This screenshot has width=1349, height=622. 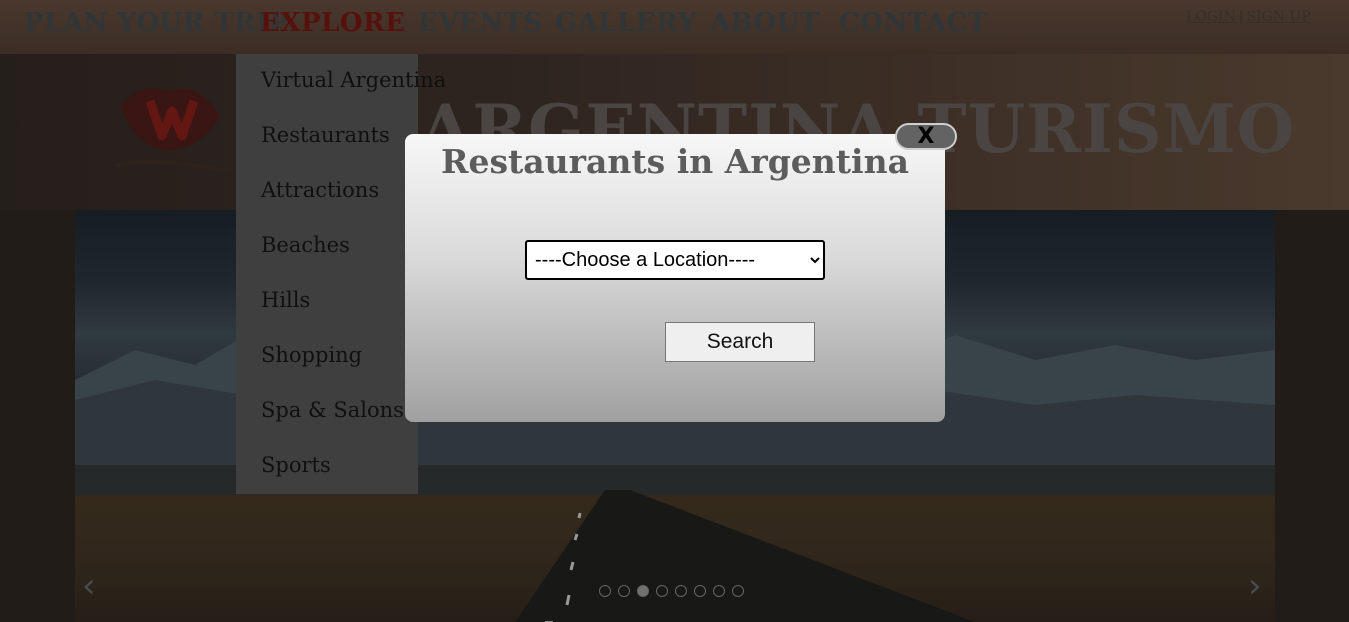 I want to click on slider-dots, so click(x=675, y=591).